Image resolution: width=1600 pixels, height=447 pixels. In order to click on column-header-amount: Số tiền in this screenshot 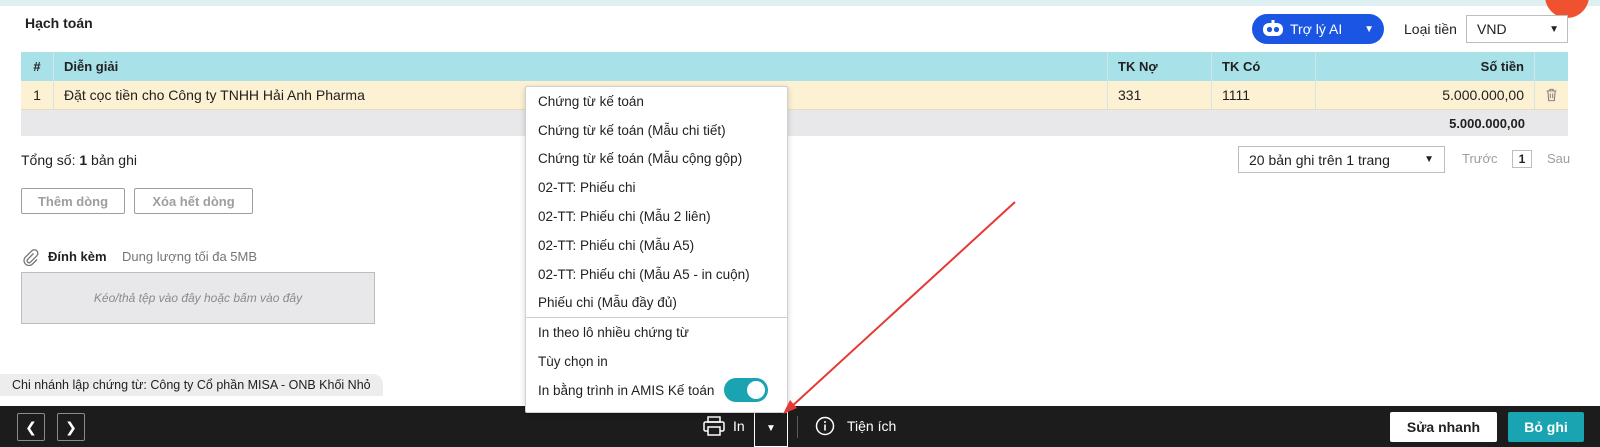, I will do `click(1425, 66)`.